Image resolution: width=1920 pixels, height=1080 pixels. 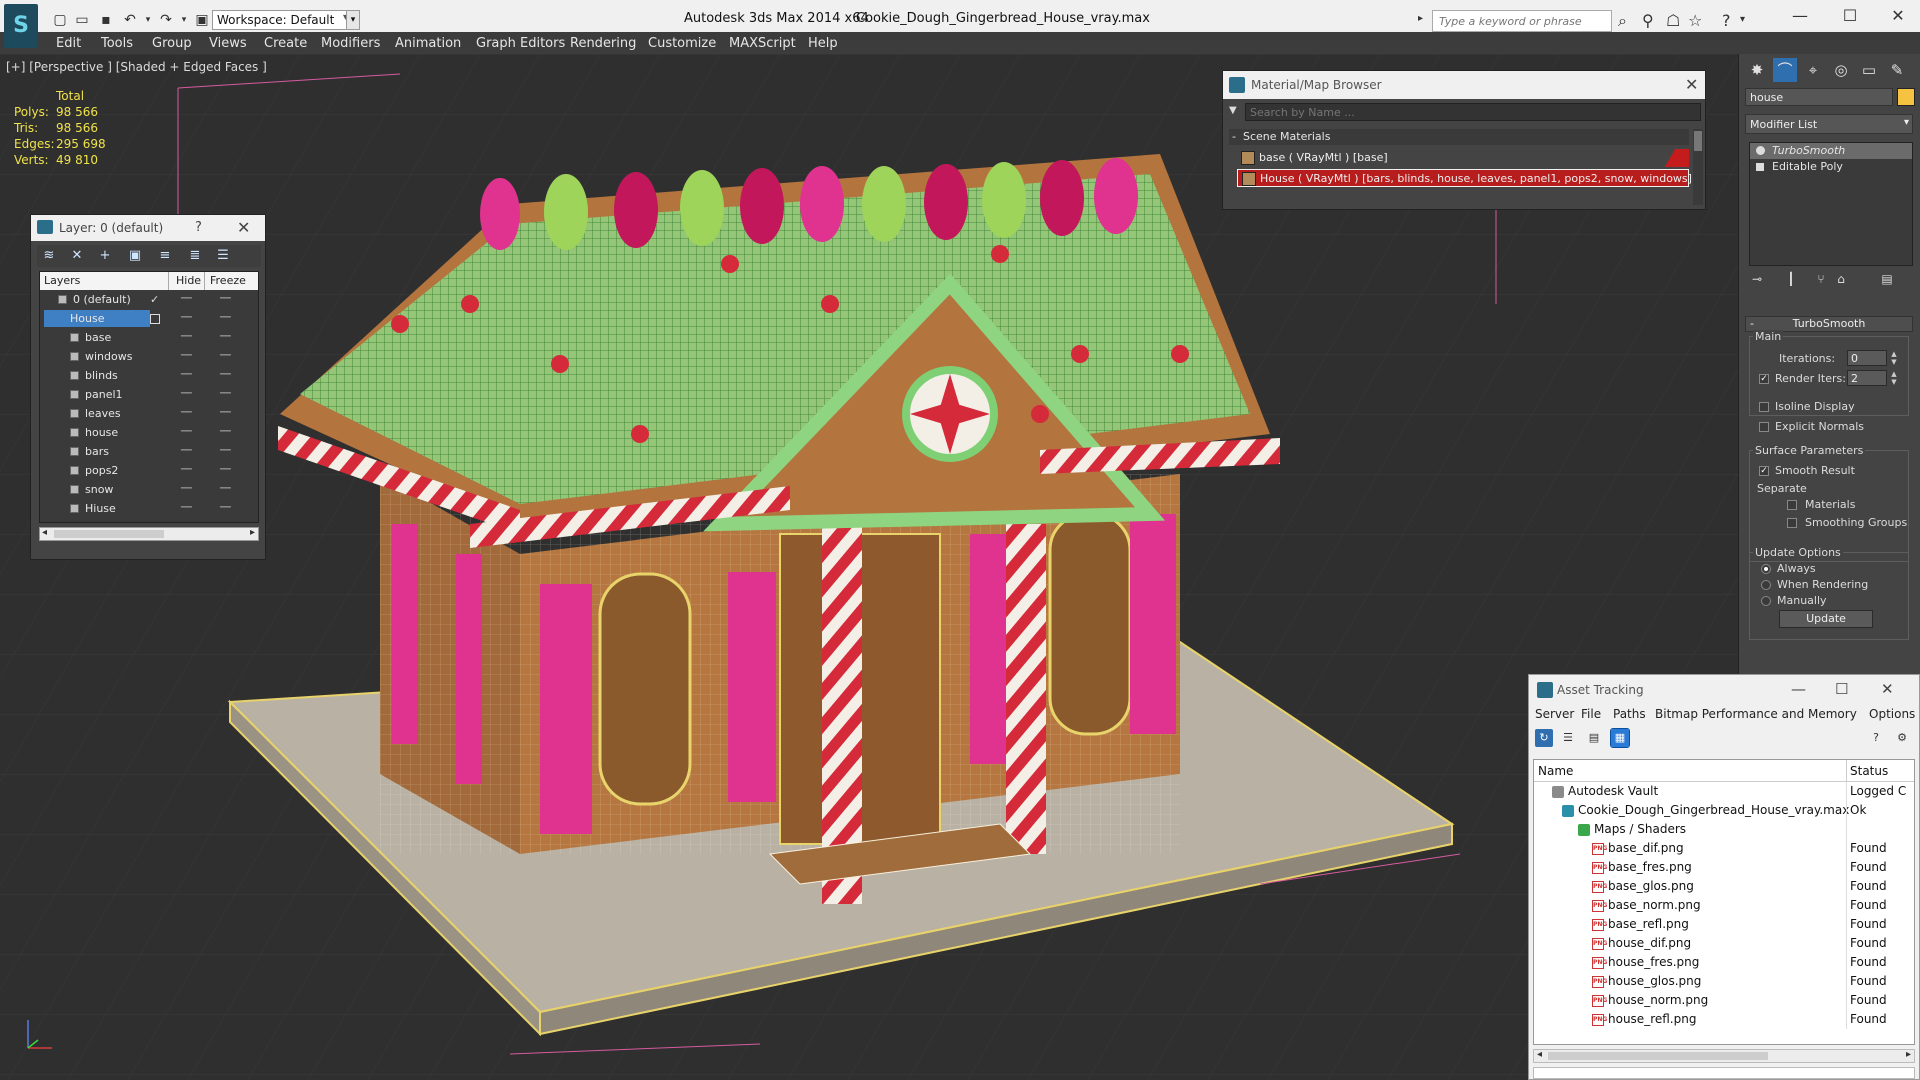 I want to click on scene-materials-group: - Scene Materials, so click(x=1459, y=137).